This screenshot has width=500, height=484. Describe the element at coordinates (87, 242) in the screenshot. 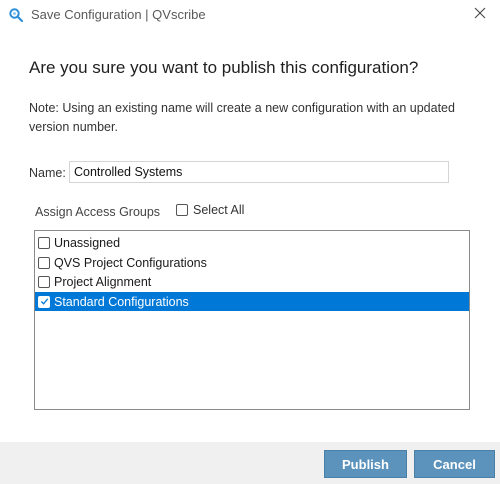

I see `list-item-label: Unassigned` at that location.